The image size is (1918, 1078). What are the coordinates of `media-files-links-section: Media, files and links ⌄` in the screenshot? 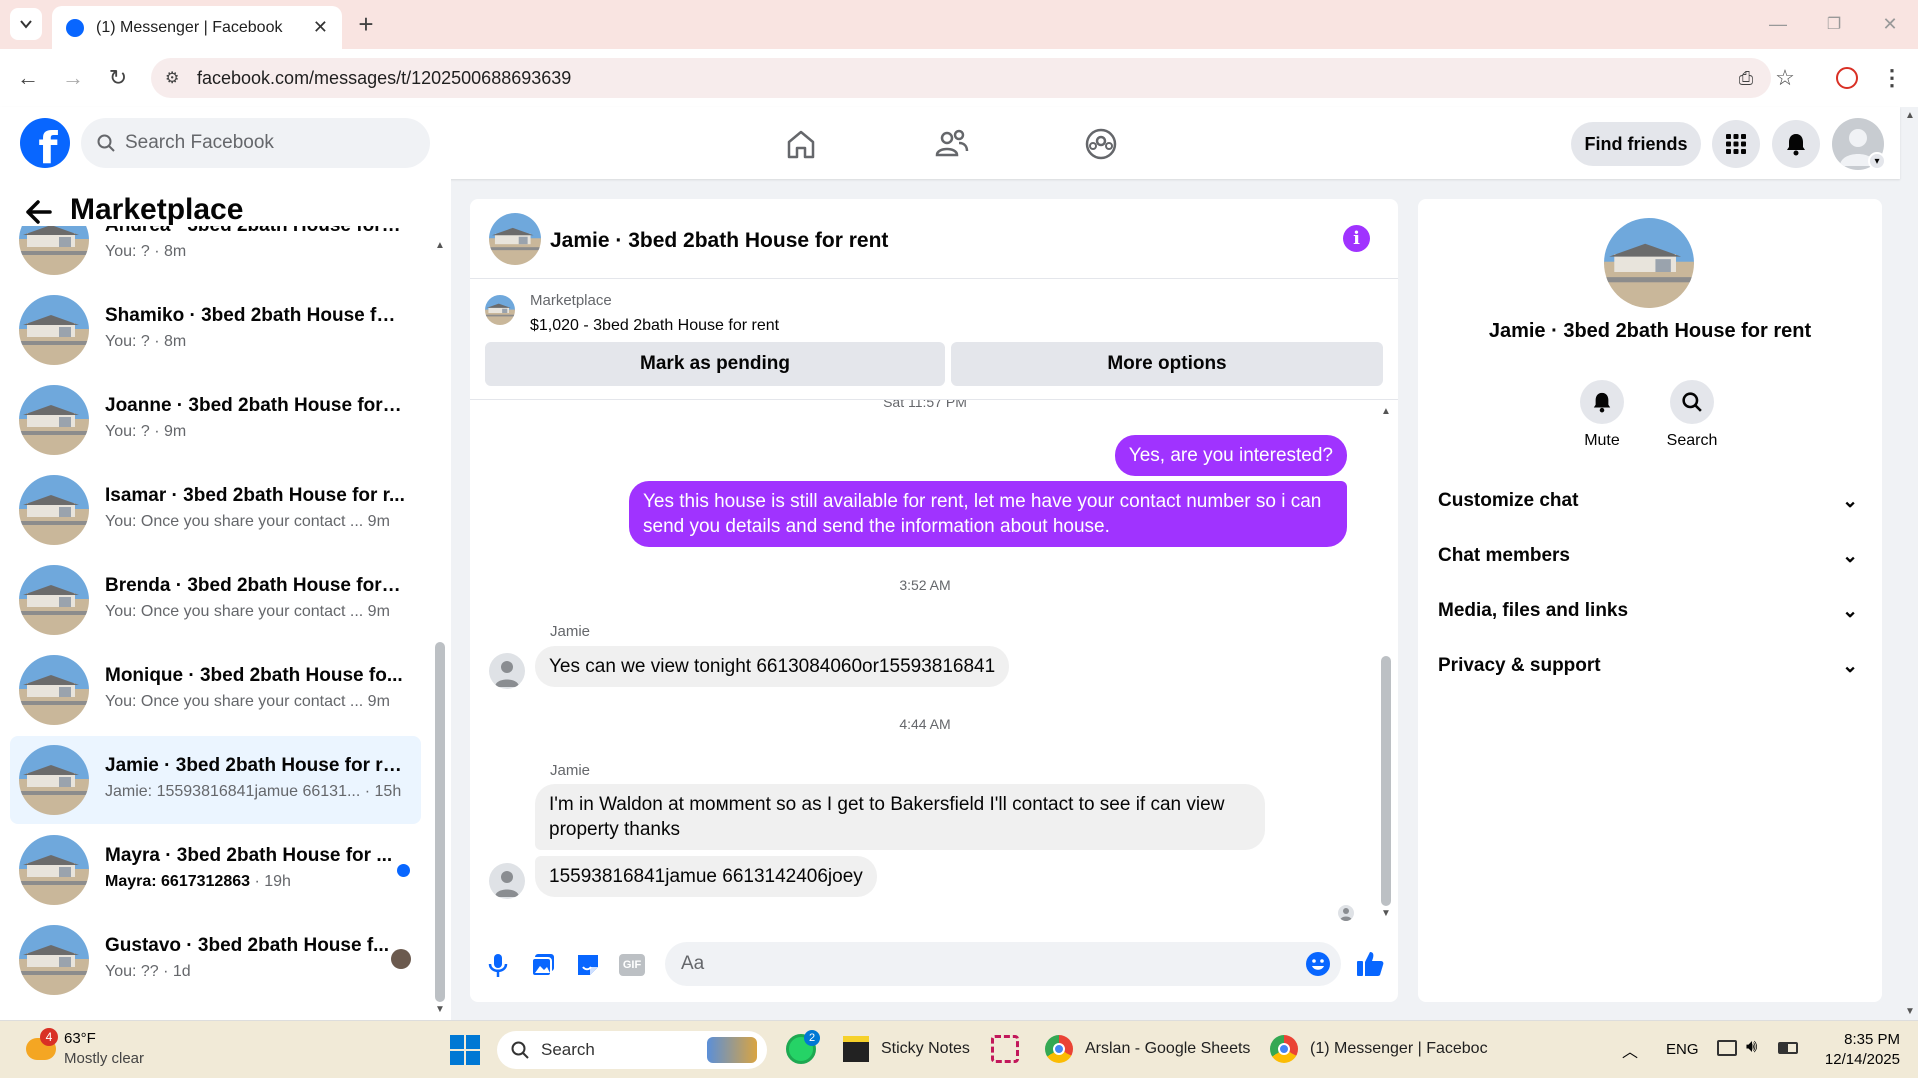 It's located at (1648, 611).